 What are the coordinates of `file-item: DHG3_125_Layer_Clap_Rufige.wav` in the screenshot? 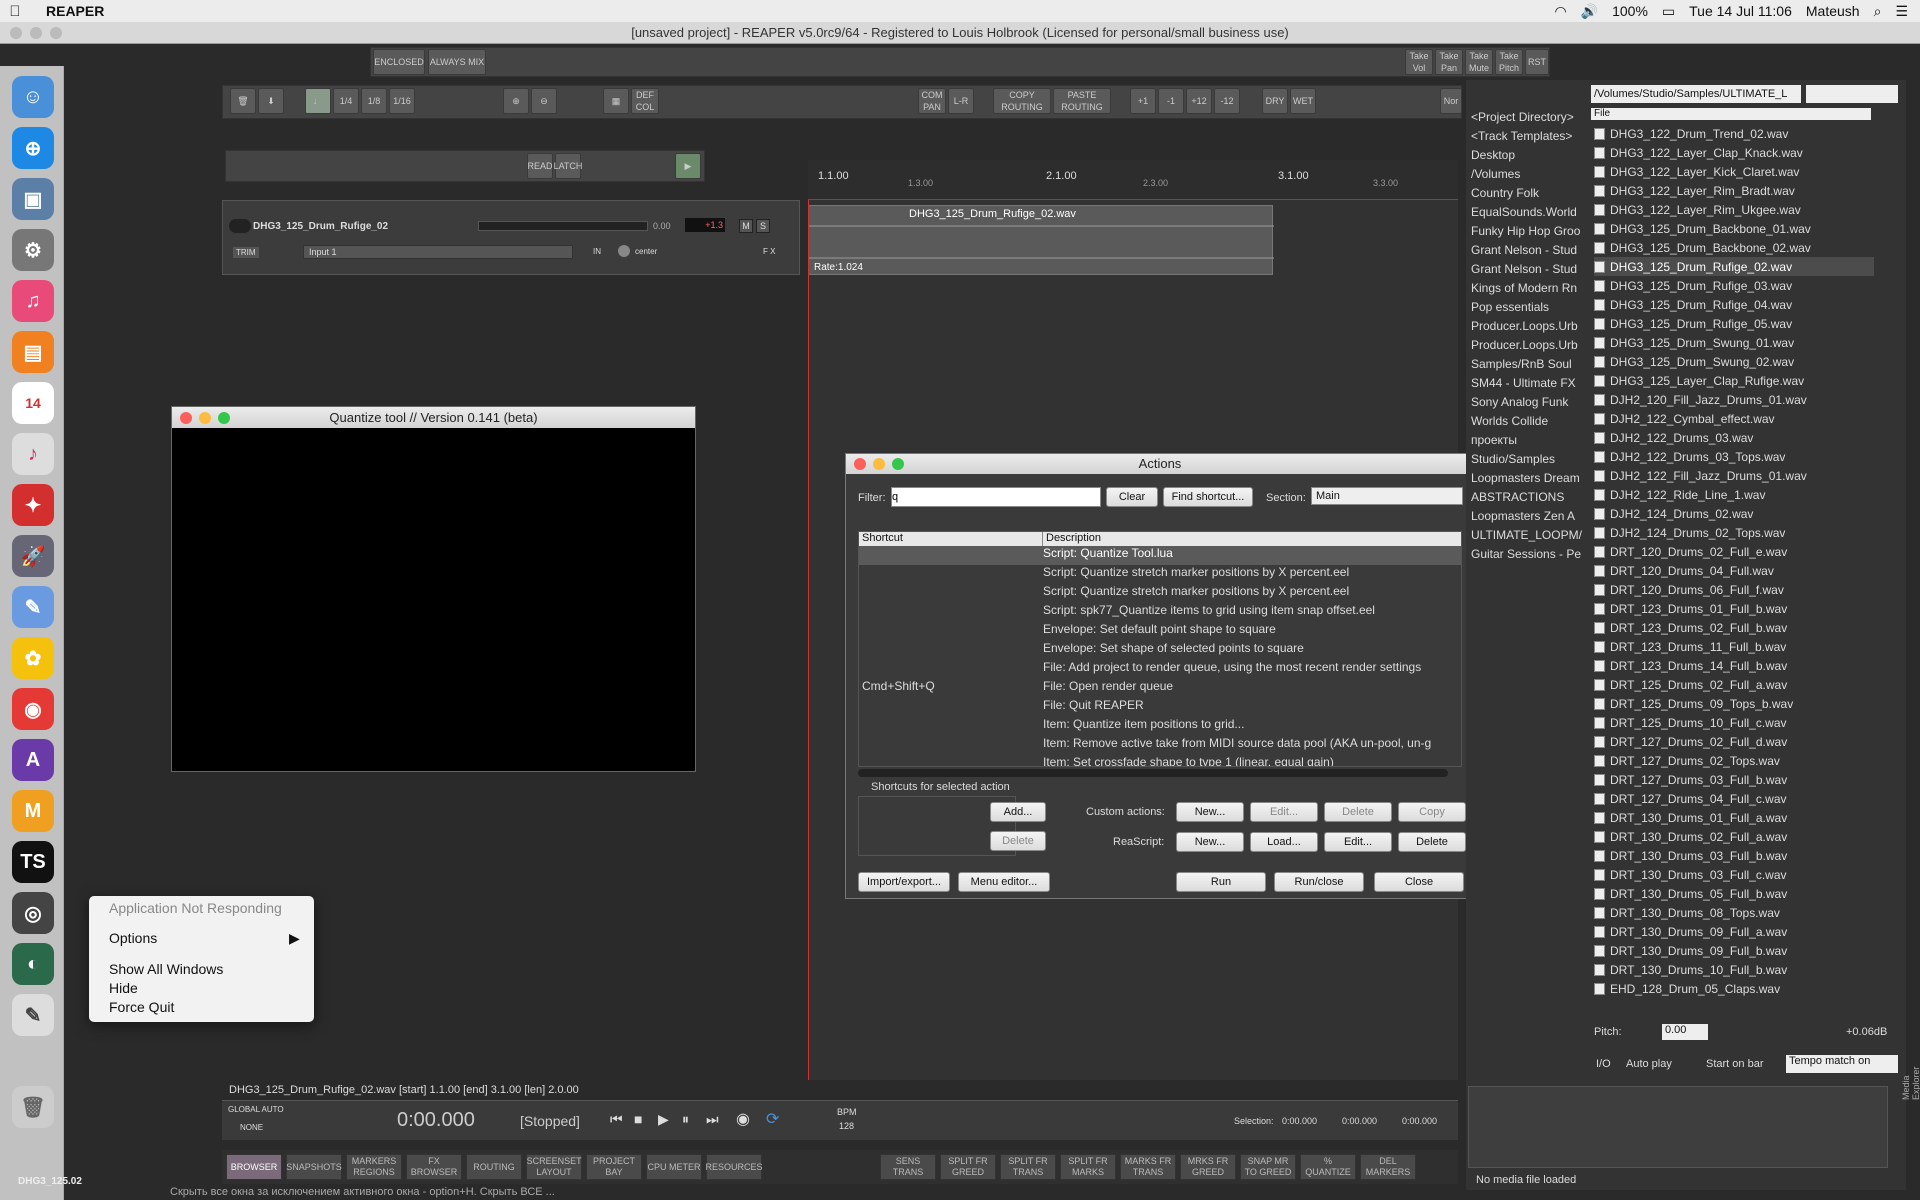 It's located at (1734, 380).